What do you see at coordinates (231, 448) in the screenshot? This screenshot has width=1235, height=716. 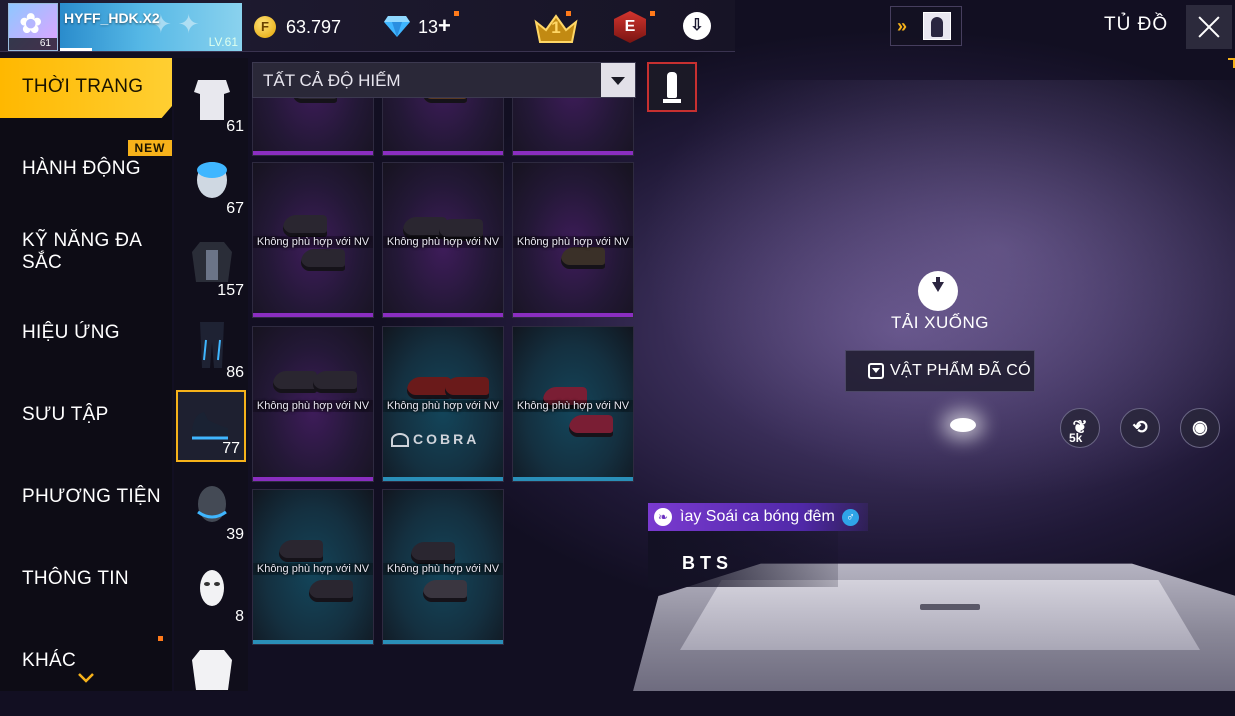 I see `category-count: 77` at bounding box center [231, 448].